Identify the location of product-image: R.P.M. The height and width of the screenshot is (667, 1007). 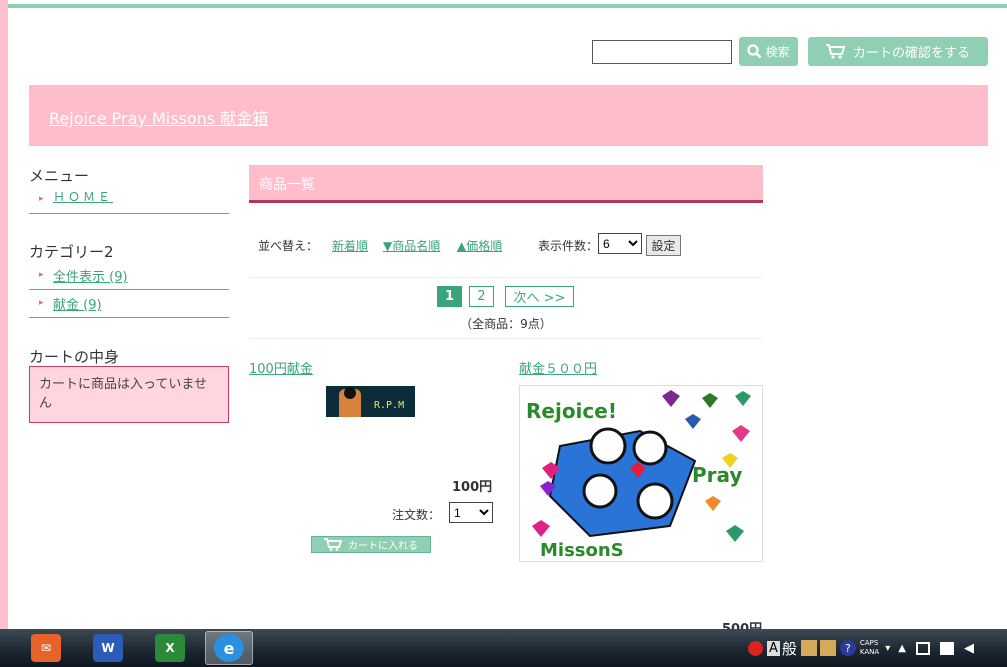
(370, 401).